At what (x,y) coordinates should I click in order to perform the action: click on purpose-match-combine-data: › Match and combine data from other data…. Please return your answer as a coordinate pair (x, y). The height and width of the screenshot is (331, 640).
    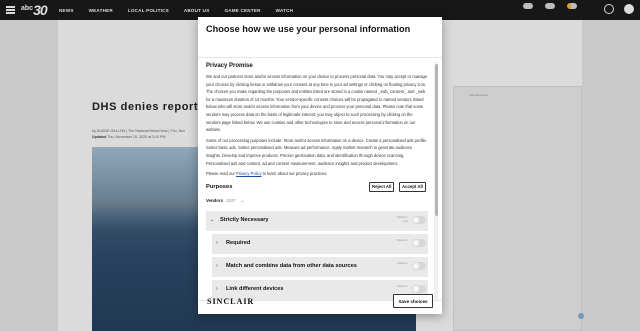
    Looking at the image, I should click on (320, 266).